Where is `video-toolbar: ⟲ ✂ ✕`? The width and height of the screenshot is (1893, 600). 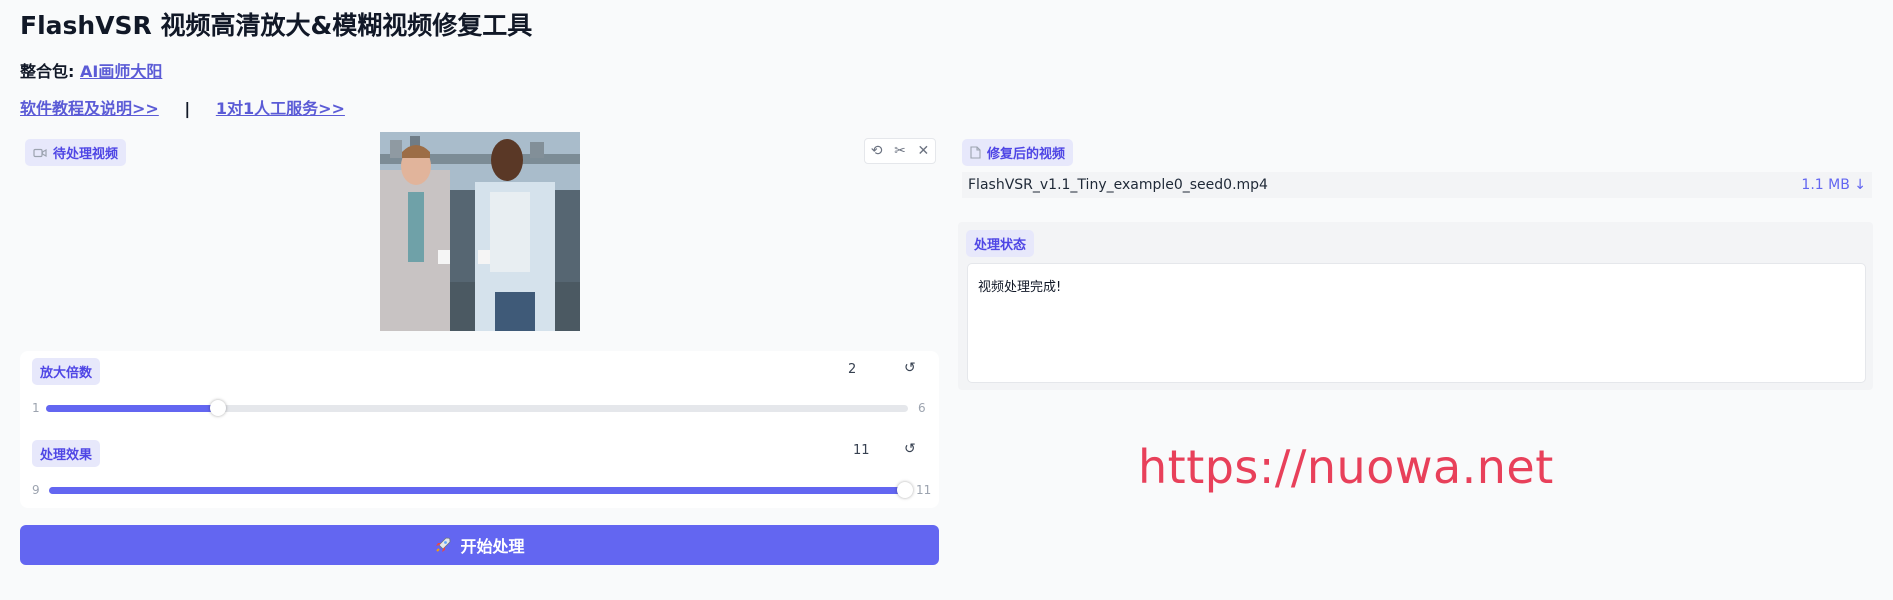
video-toolbar: ⟲ ✂ ✕ is located at coordinates (900, 151).